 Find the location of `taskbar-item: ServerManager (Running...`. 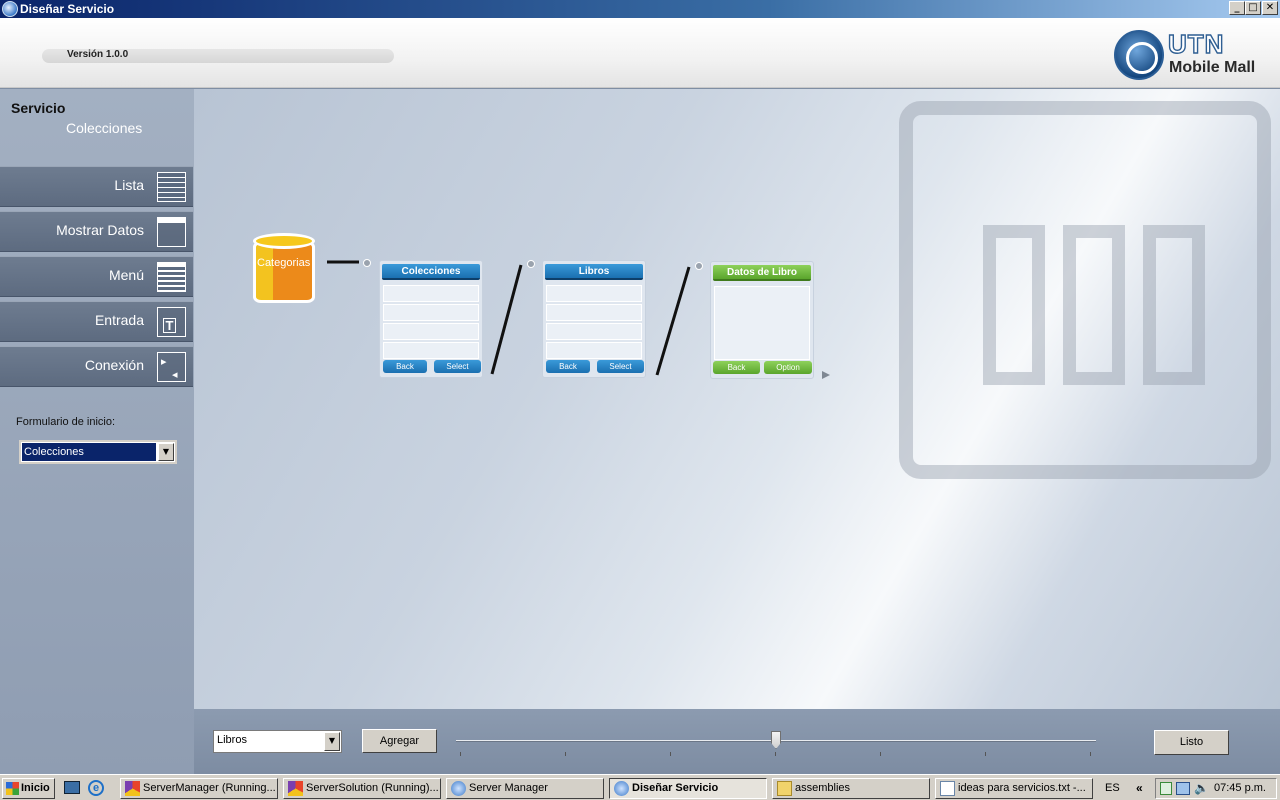

taskbar-item: ServerManager (Running... is located at coordinates (199, 788).